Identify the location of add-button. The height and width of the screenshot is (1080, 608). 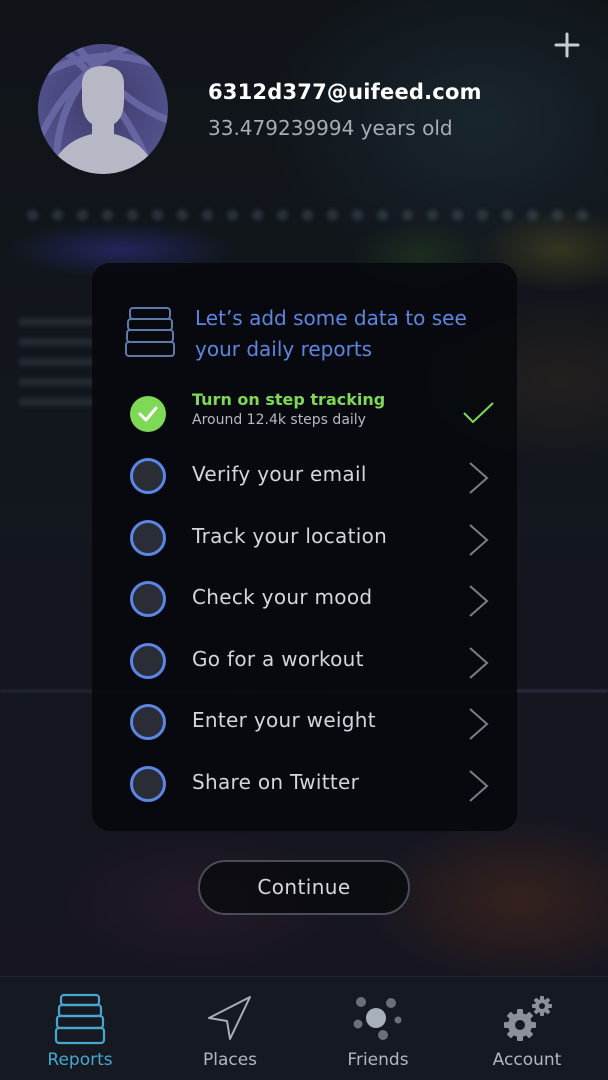
(567, 45).